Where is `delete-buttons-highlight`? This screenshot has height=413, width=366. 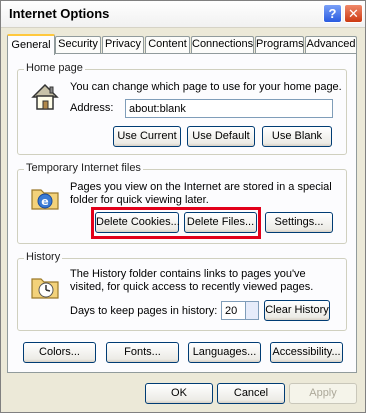 delete-buttons-highlight is located at coordinates (176, 223).